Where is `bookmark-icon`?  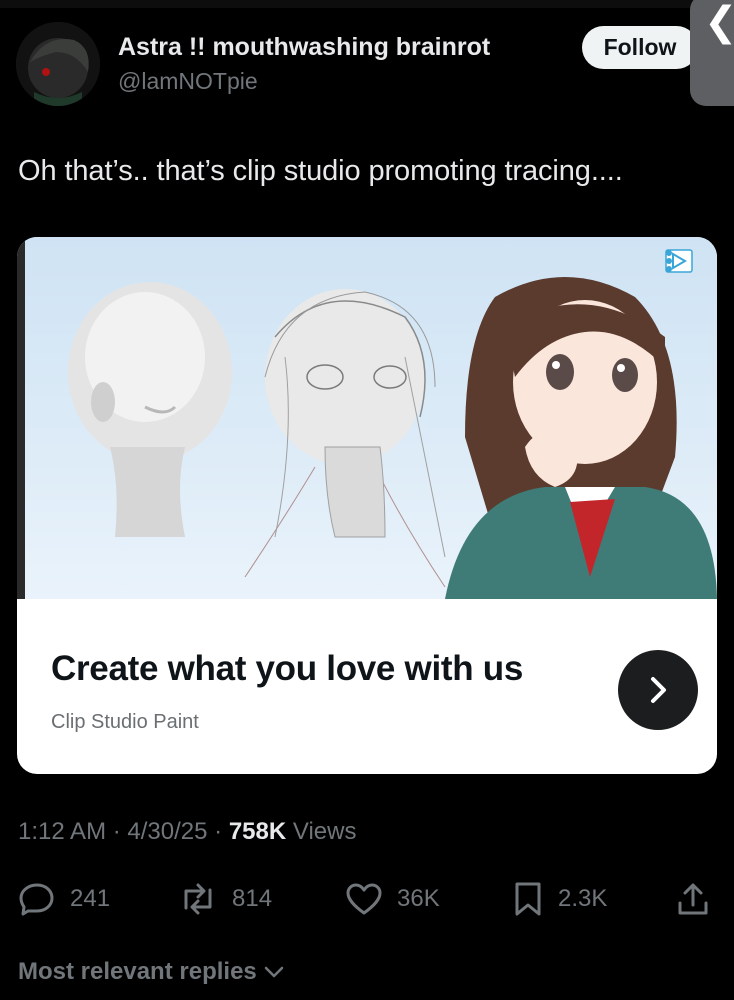 bookmark-icon is located at coordinates (528, 899).